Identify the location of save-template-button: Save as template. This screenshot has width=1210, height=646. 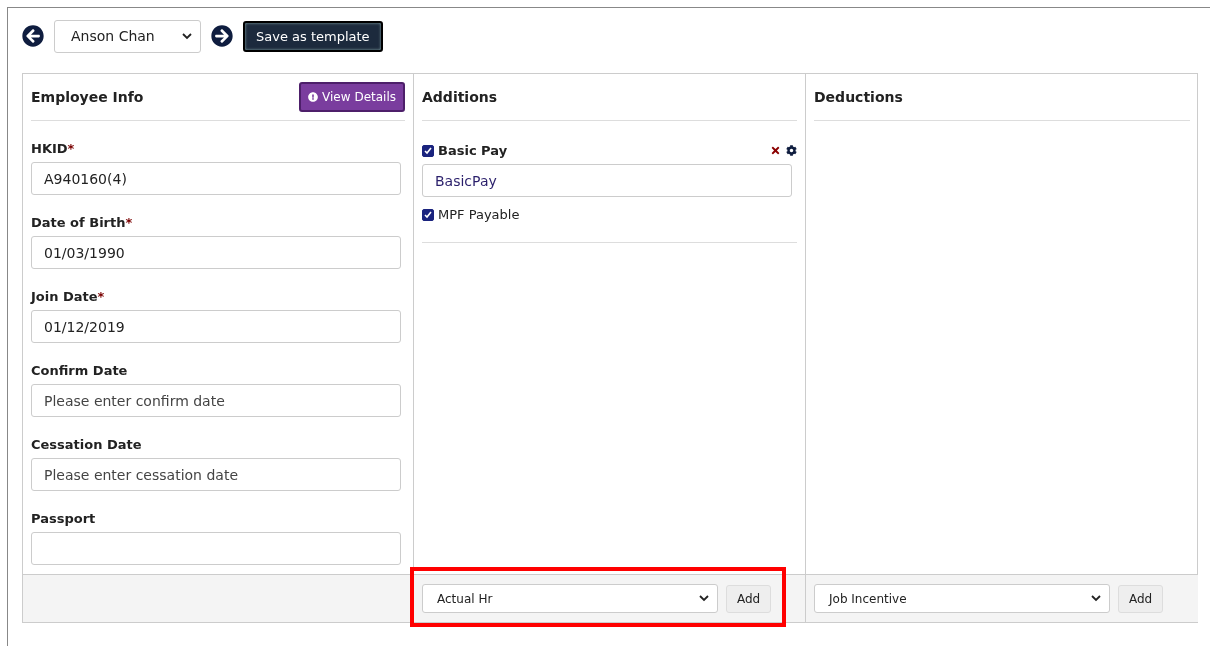
(313, 36).